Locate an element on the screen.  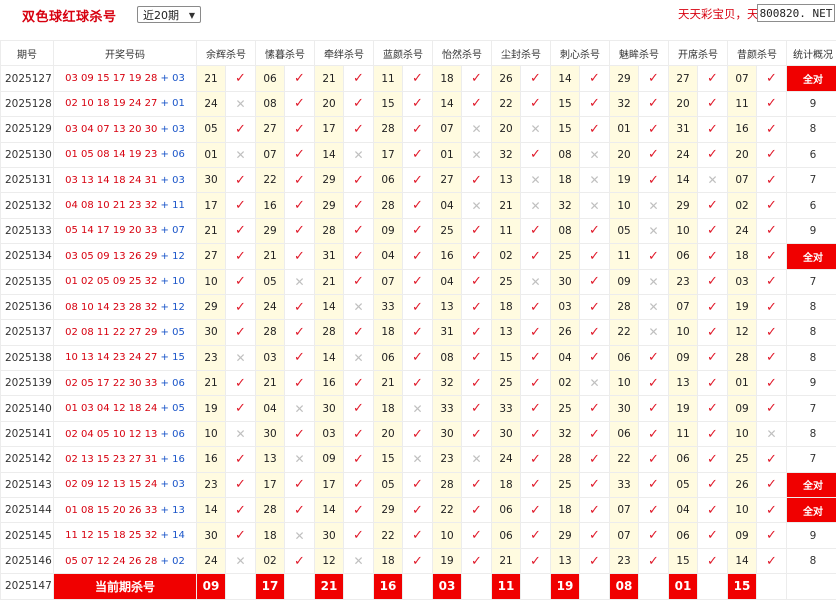
issue-cell: 2025141 is located at coordinates (27, 434).